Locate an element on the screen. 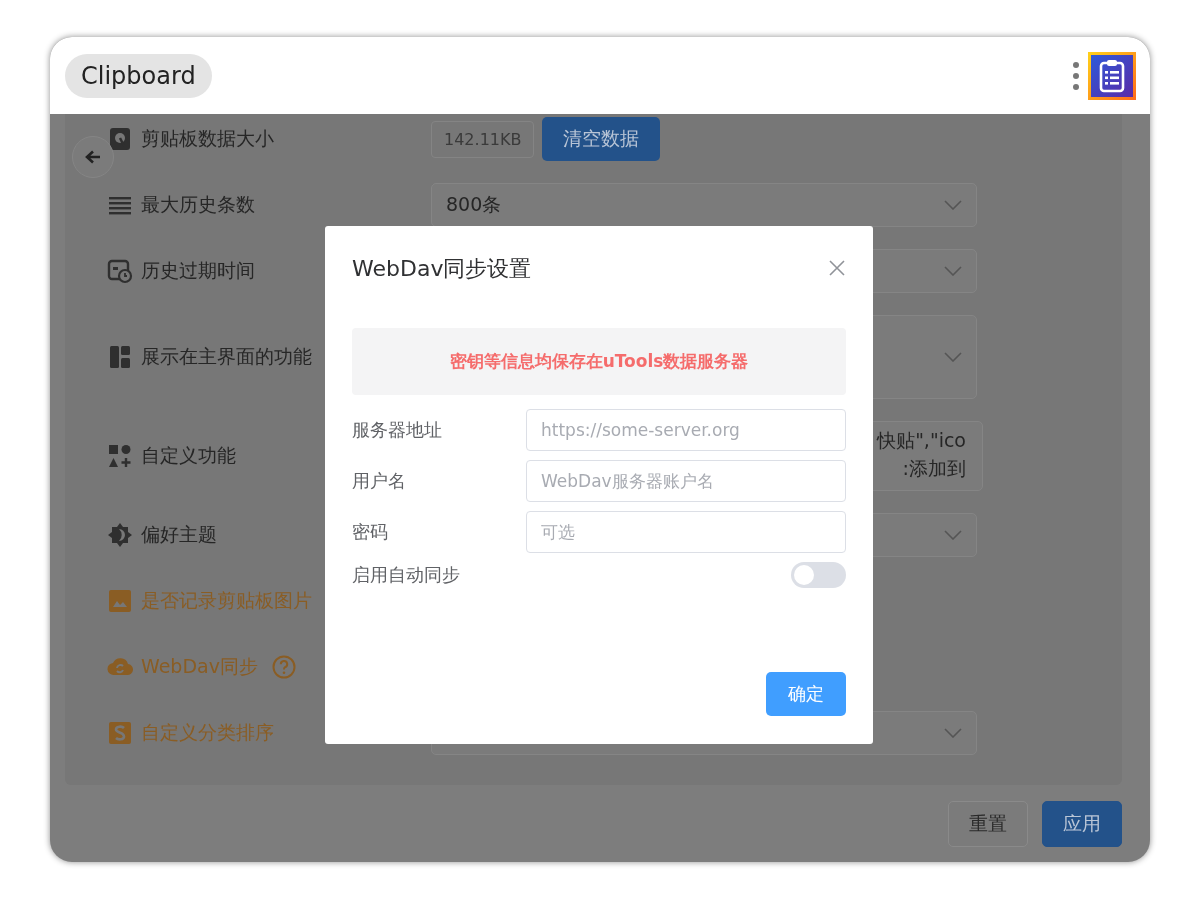 The width and height of the screenshot is (1200, 900). field-label: 启用自动同步 is located at coordinates (406, 575).